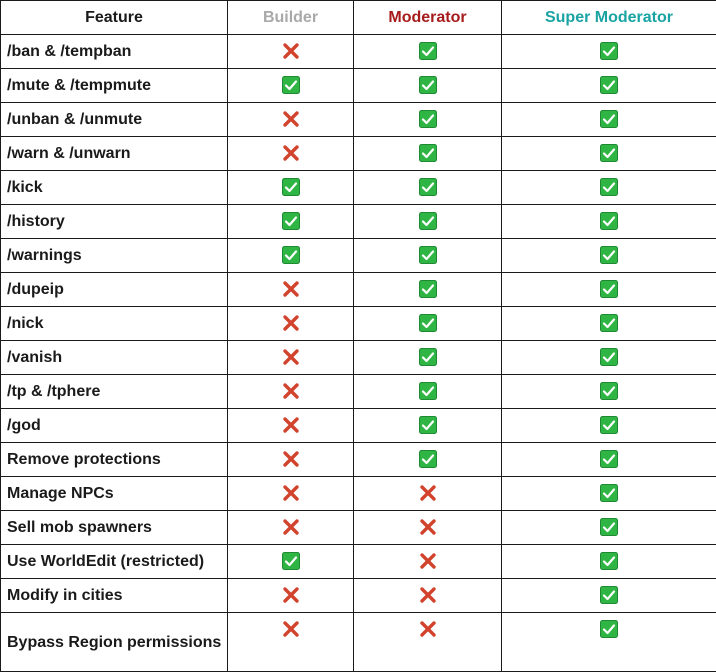  I want to click on feature-cell: /history, so click(114, 222).